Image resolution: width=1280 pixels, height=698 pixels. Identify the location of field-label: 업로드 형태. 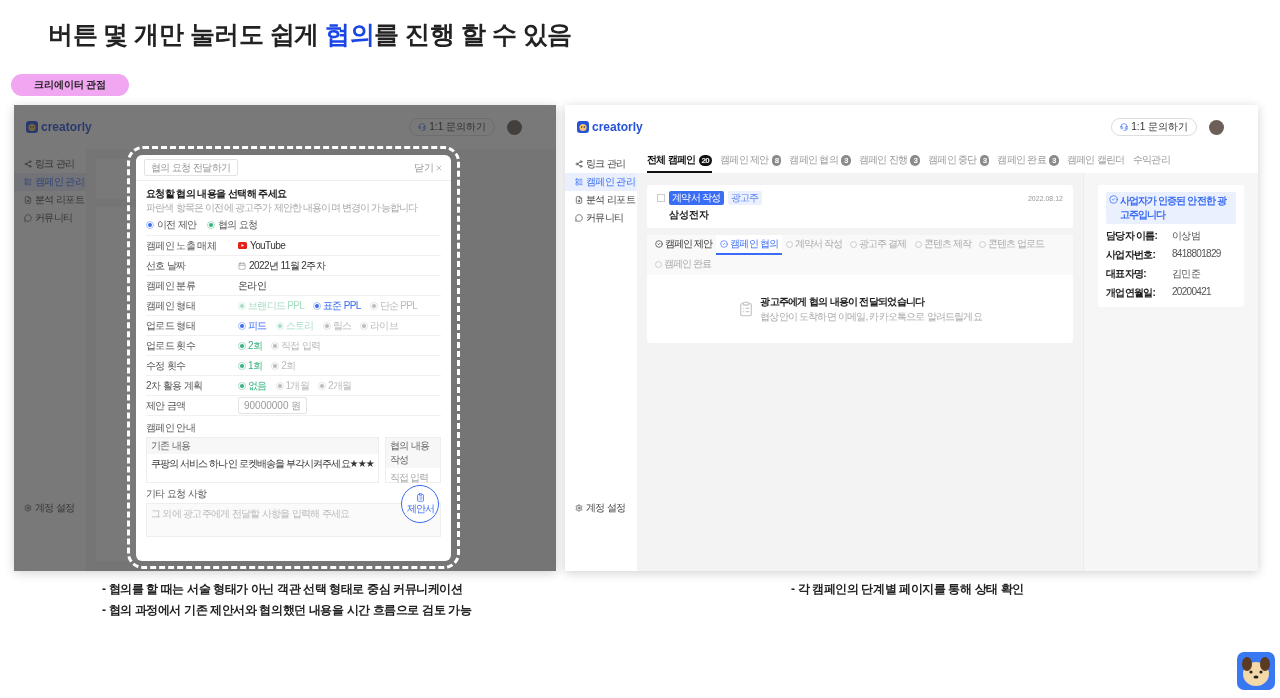
(171, 325).